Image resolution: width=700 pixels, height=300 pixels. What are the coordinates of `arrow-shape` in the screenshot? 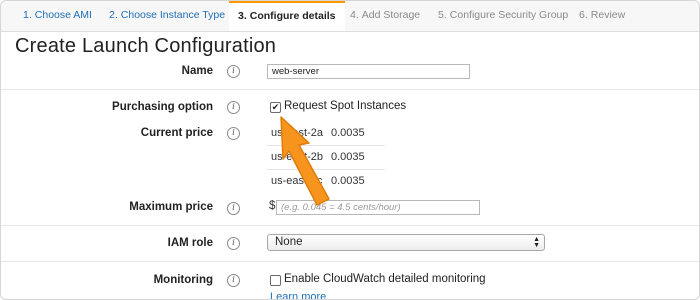 It's located at (305, 161).